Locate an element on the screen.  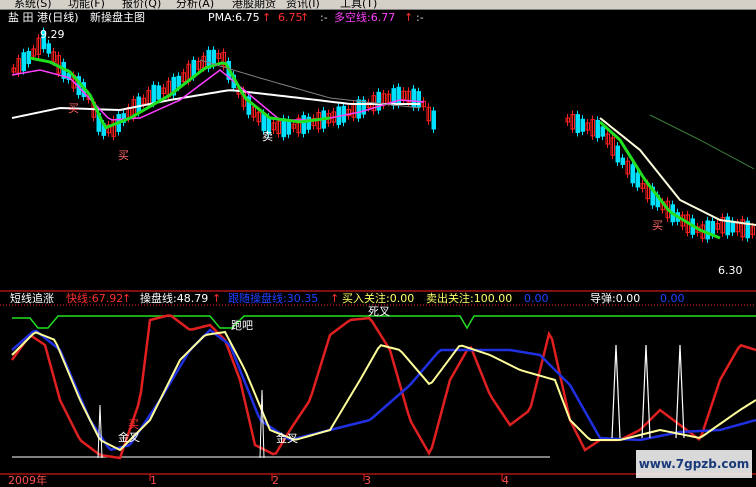
fast-line-value: 快线:67.92 is located at coordinates (95, 298).